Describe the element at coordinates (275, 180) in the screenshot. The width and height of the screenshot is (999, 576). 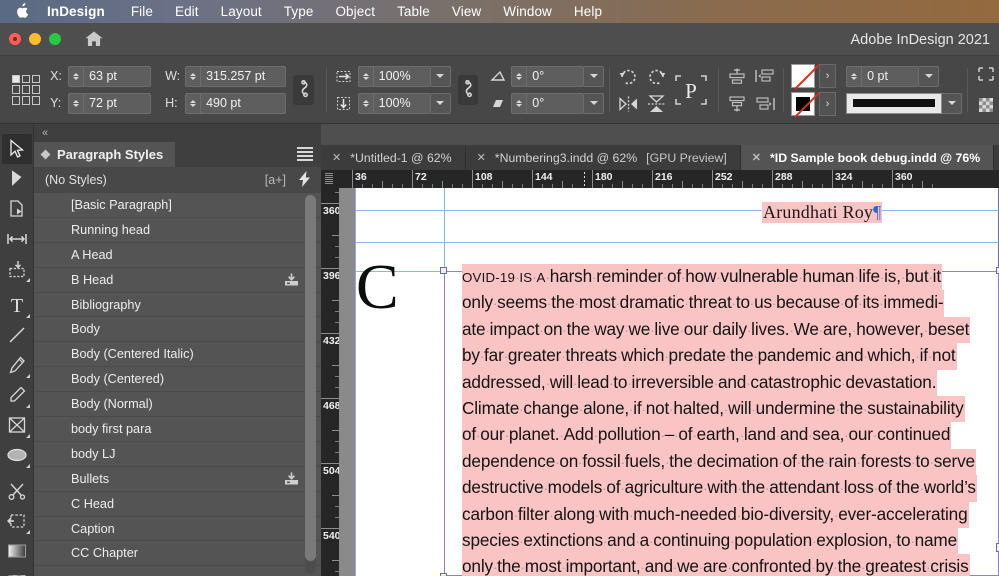
I see `apply-next-style-icon: [a+]` at that location.